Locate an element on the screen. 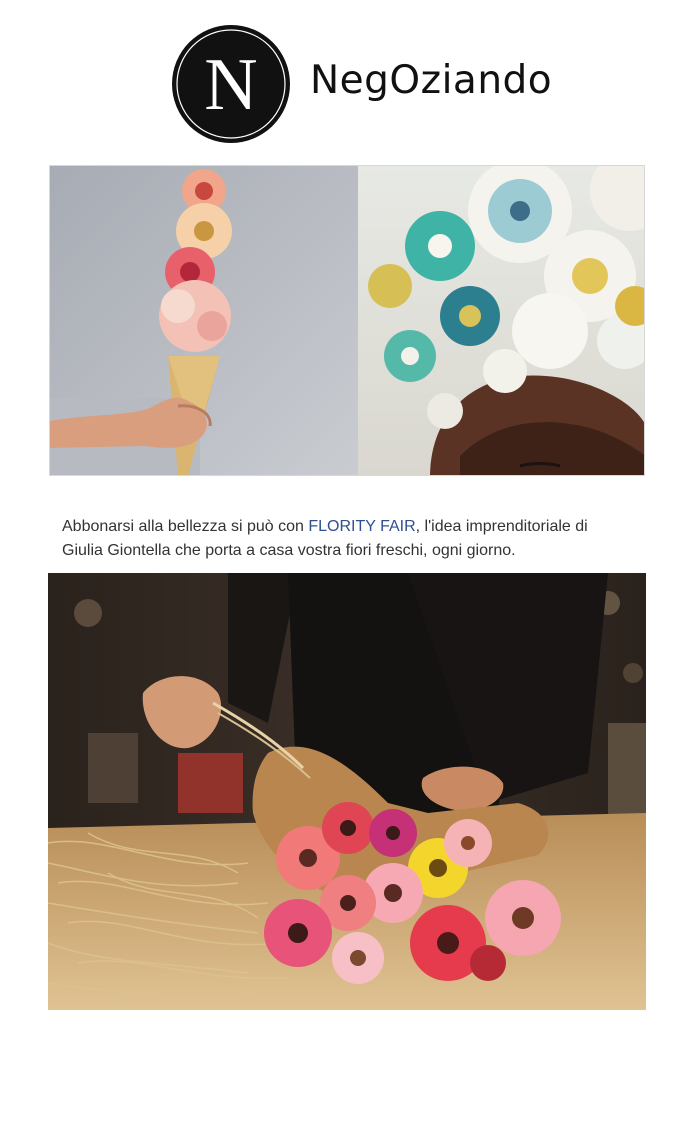 The image size is (690, 1127). brand-logo: N is located at coordinates (231, 84).